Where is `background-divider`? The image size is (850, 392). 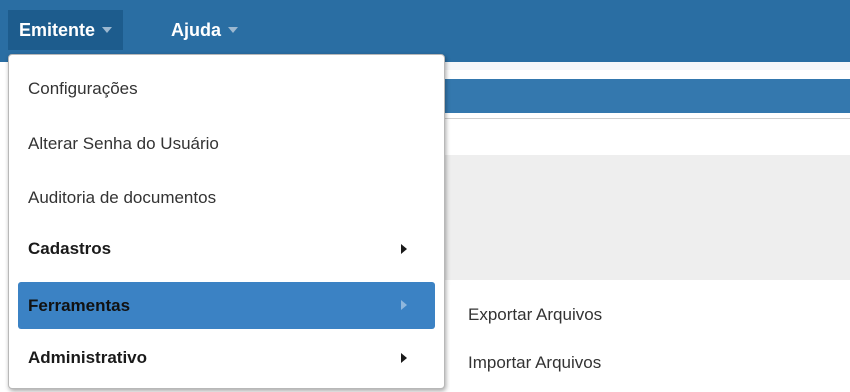 background-divider is located at coordinates (645, 118).